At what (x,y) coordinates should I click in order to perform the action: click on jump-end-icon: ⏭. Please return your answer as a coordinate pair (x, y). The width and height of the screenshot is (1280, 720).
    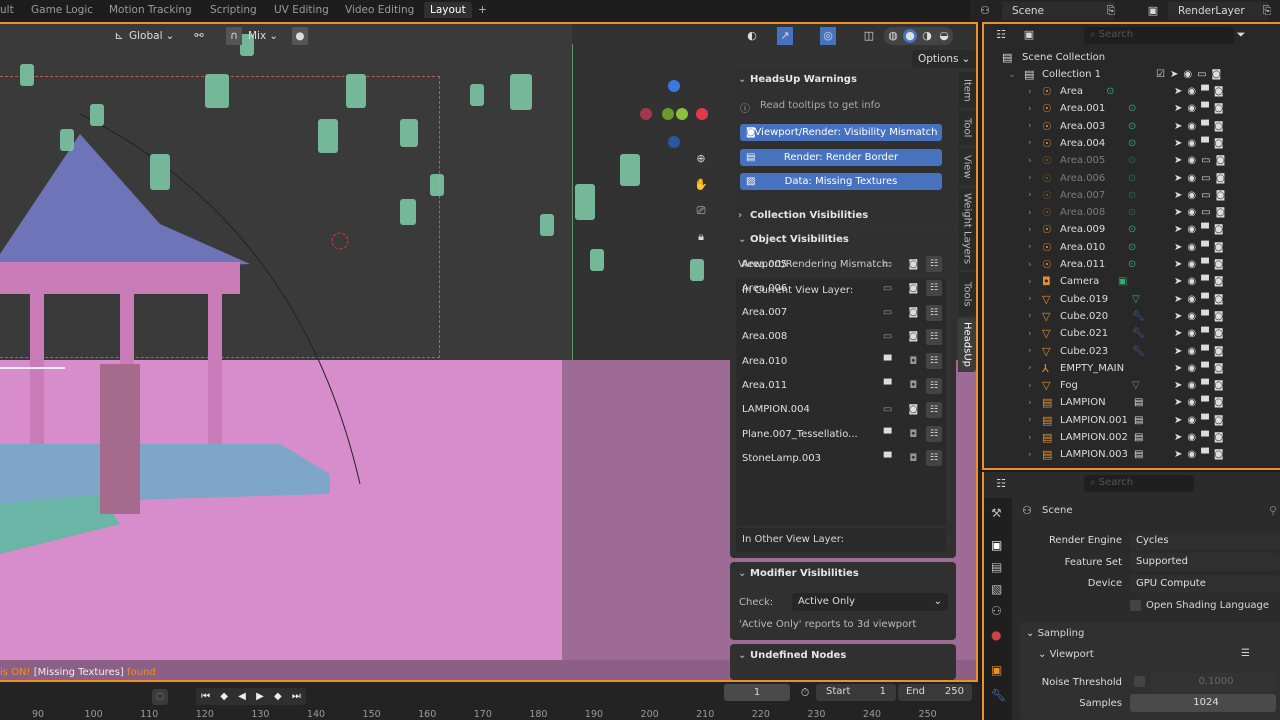
    Looking at the image, I should click on (296, 696).